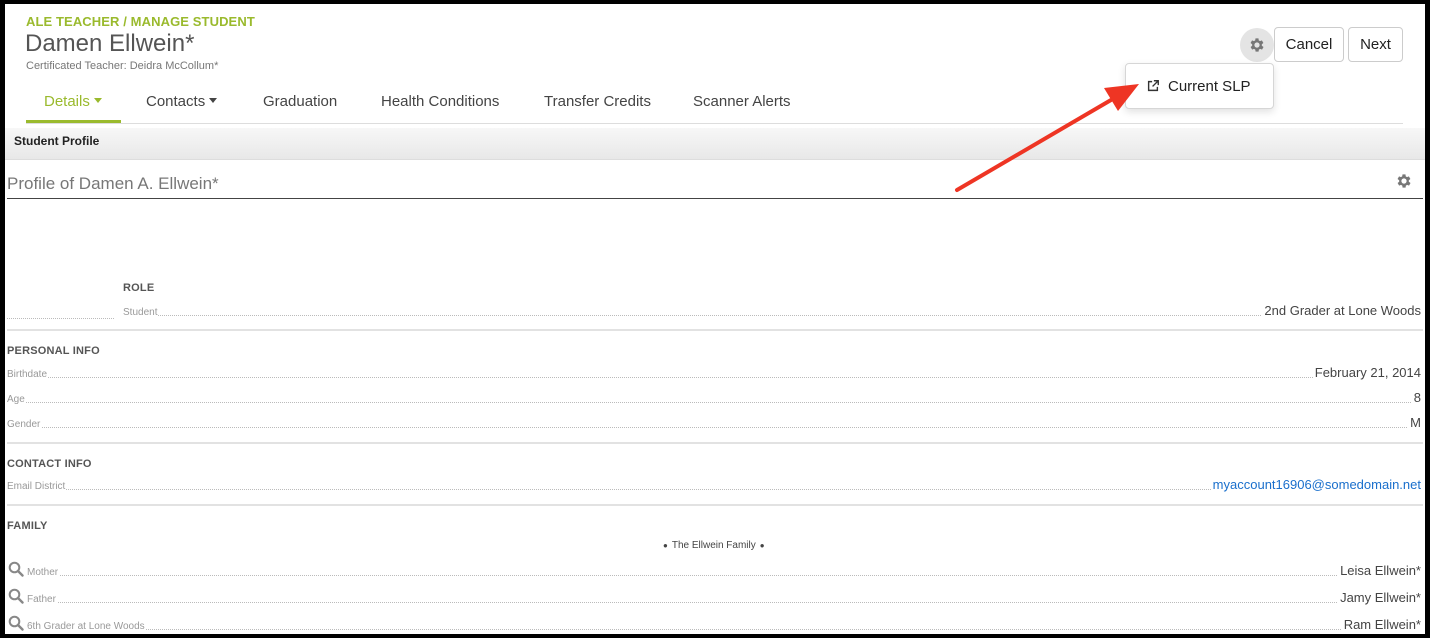 The width and height of the screenshot is (1430, 638). Describe the element at coordinates (1047, 138) in the screenshot. I see `annotation-arrow` at that location.